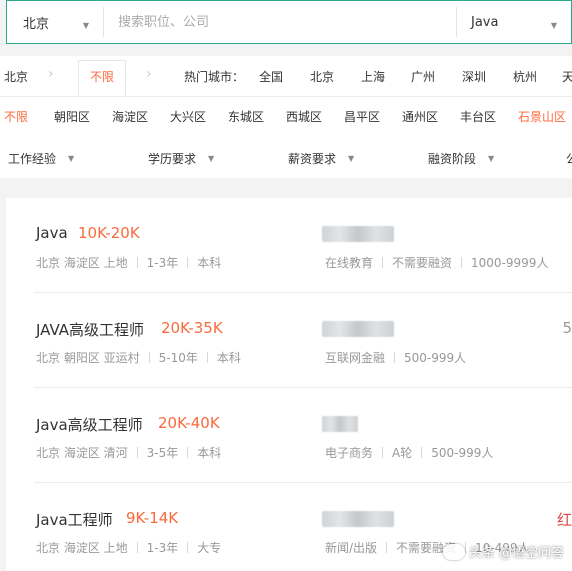 This screenshot has width=572, height=571. Describe the element at coordinates (82, 453) in the screenshot. I see `job-location: 北京 海淀区 清河` at that location.